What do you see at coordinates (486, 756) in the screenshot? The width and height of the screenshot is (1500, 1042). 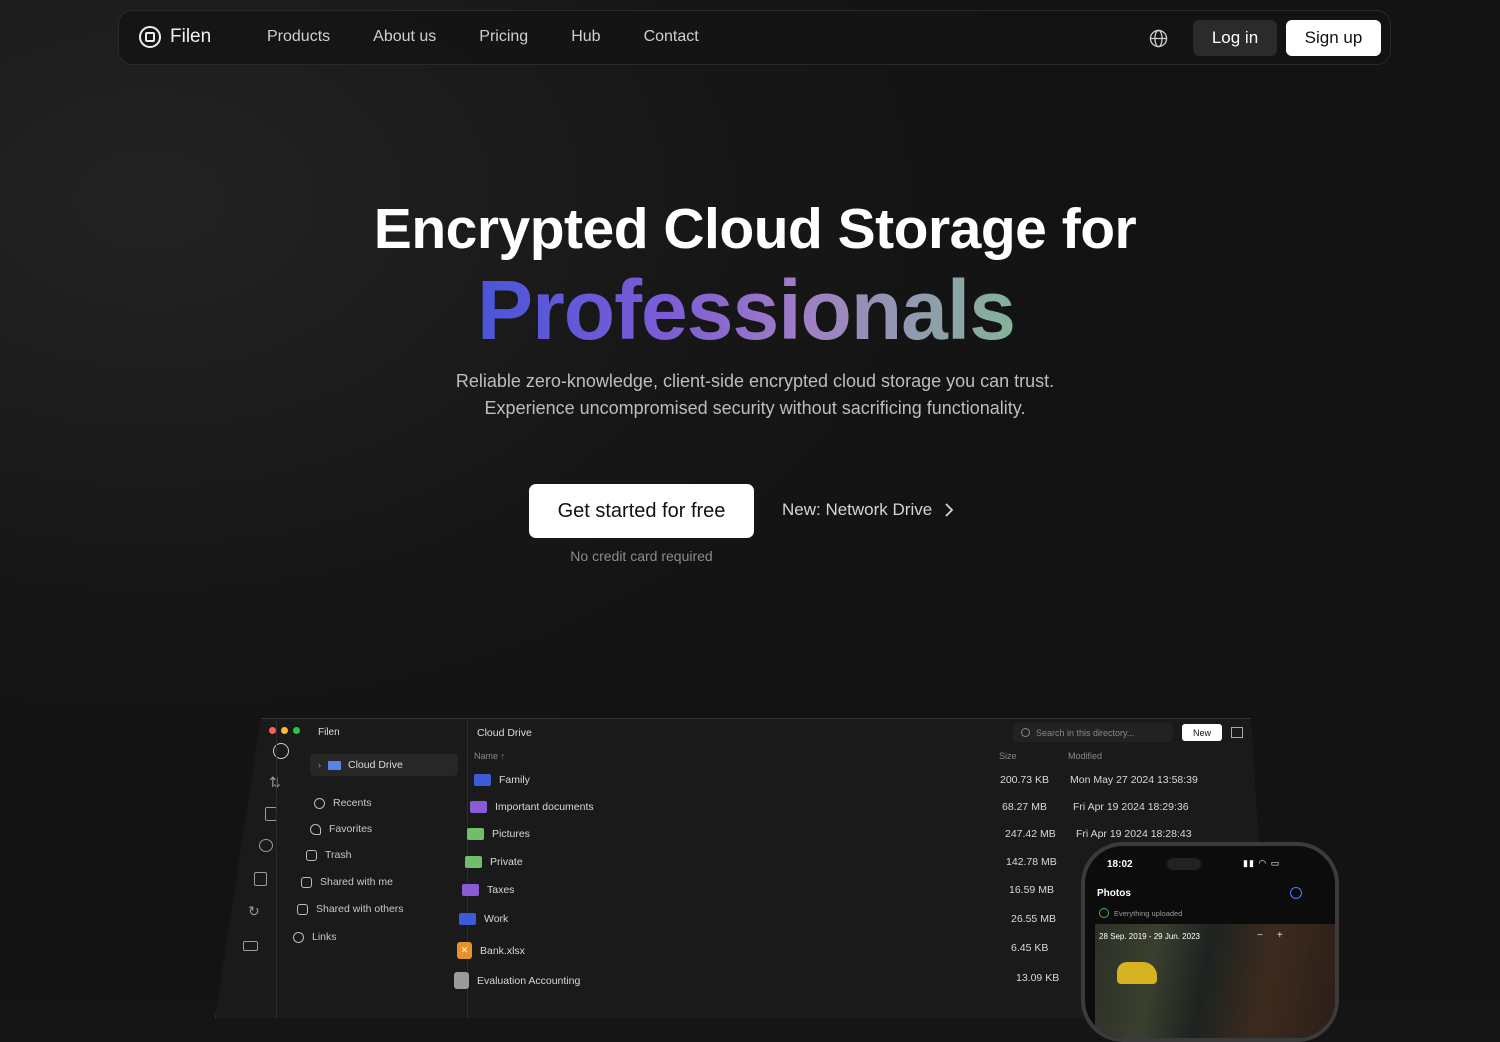 I see `column-name-label: Name` at bounding box center [486, 756].